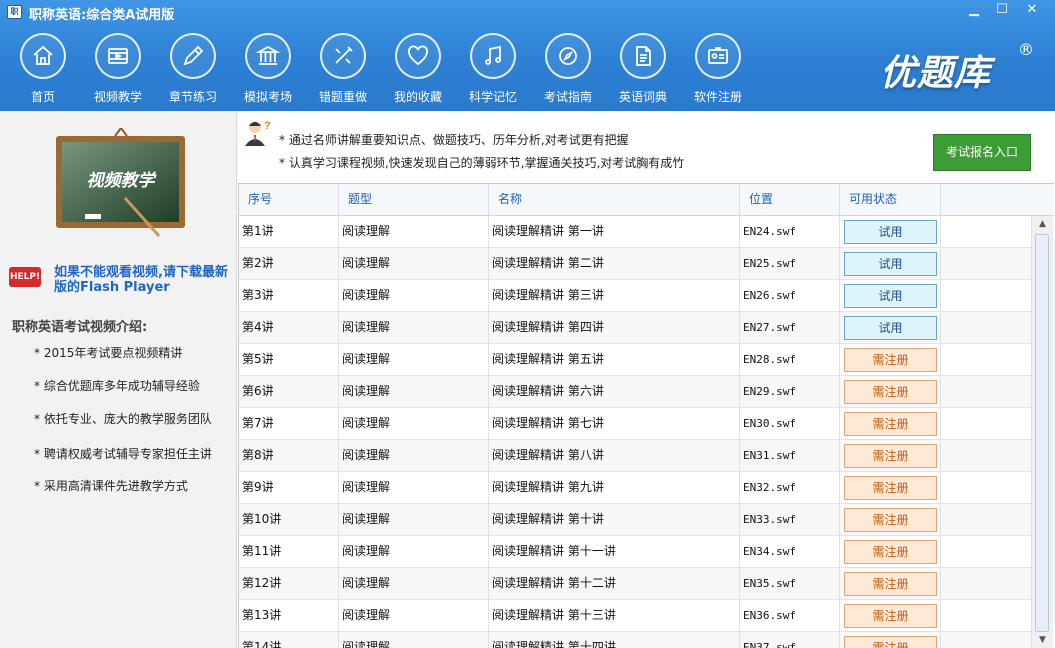 The height and width of the screenshot is (648, 1055). What do you see at coordinates (567, 97) in the screenshot?
I see `toolbar-label: 考试指南` at bounding box center [567, 97].